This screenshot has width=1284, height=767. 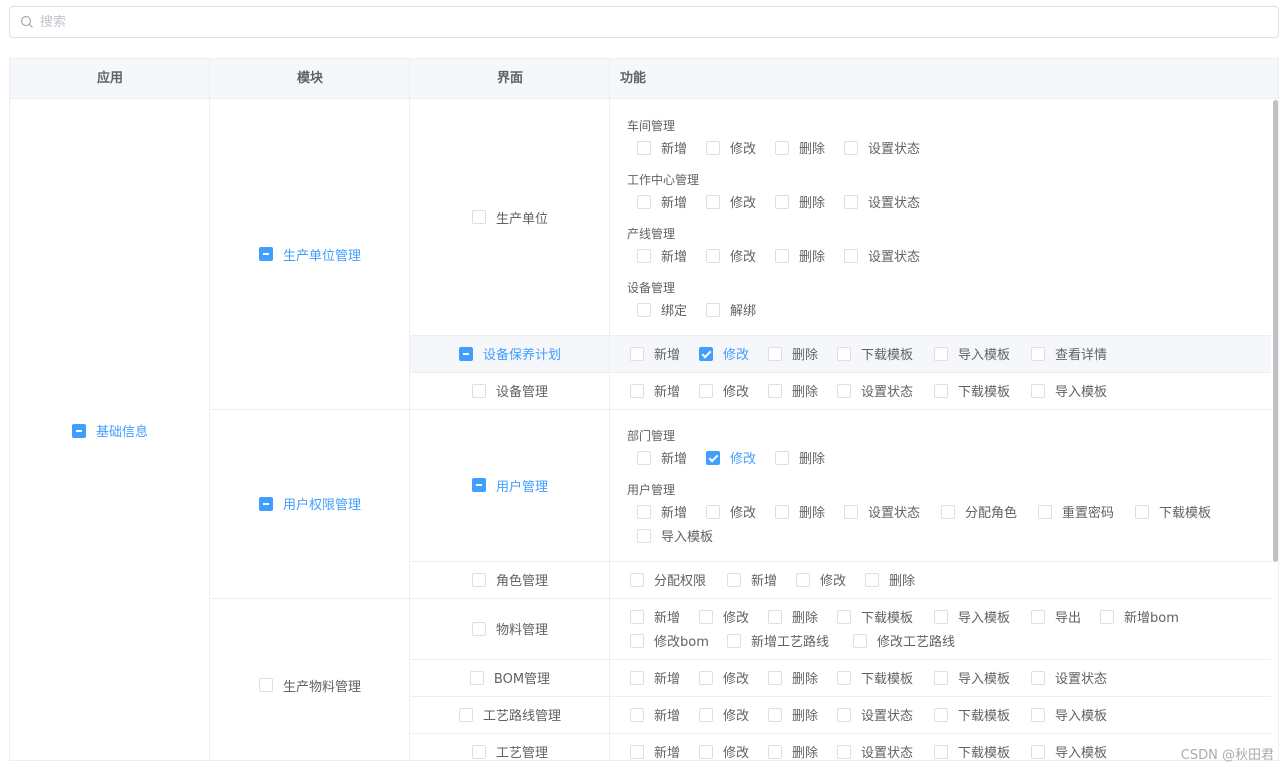 What do you see at coordinates (510, 714) in the screenshot?
I see `page-cell: 工艺路线管理` at bounding box center [510, 714].